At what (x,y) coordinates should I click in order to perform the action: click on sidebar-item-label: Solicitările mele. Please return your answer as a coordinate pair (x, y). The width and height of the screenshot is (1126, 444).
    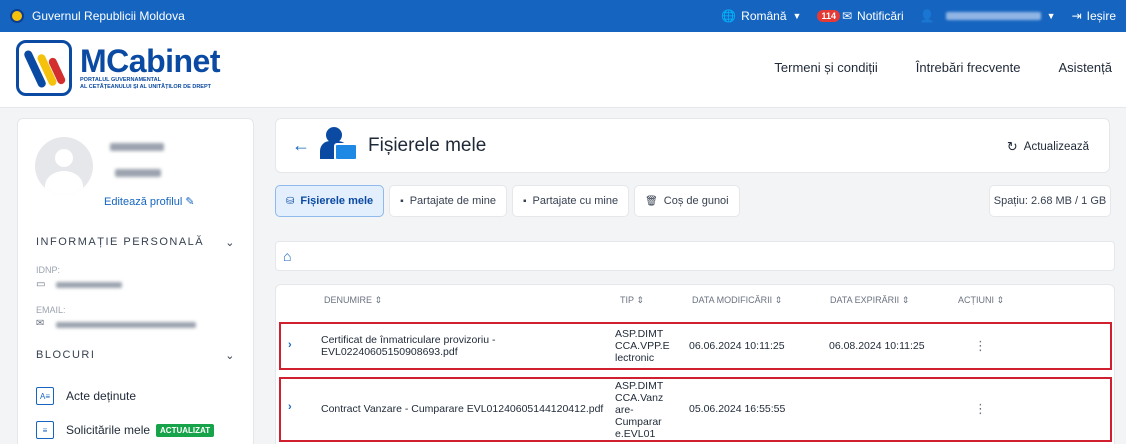
    Looking at the image, I should click on (108, 430).